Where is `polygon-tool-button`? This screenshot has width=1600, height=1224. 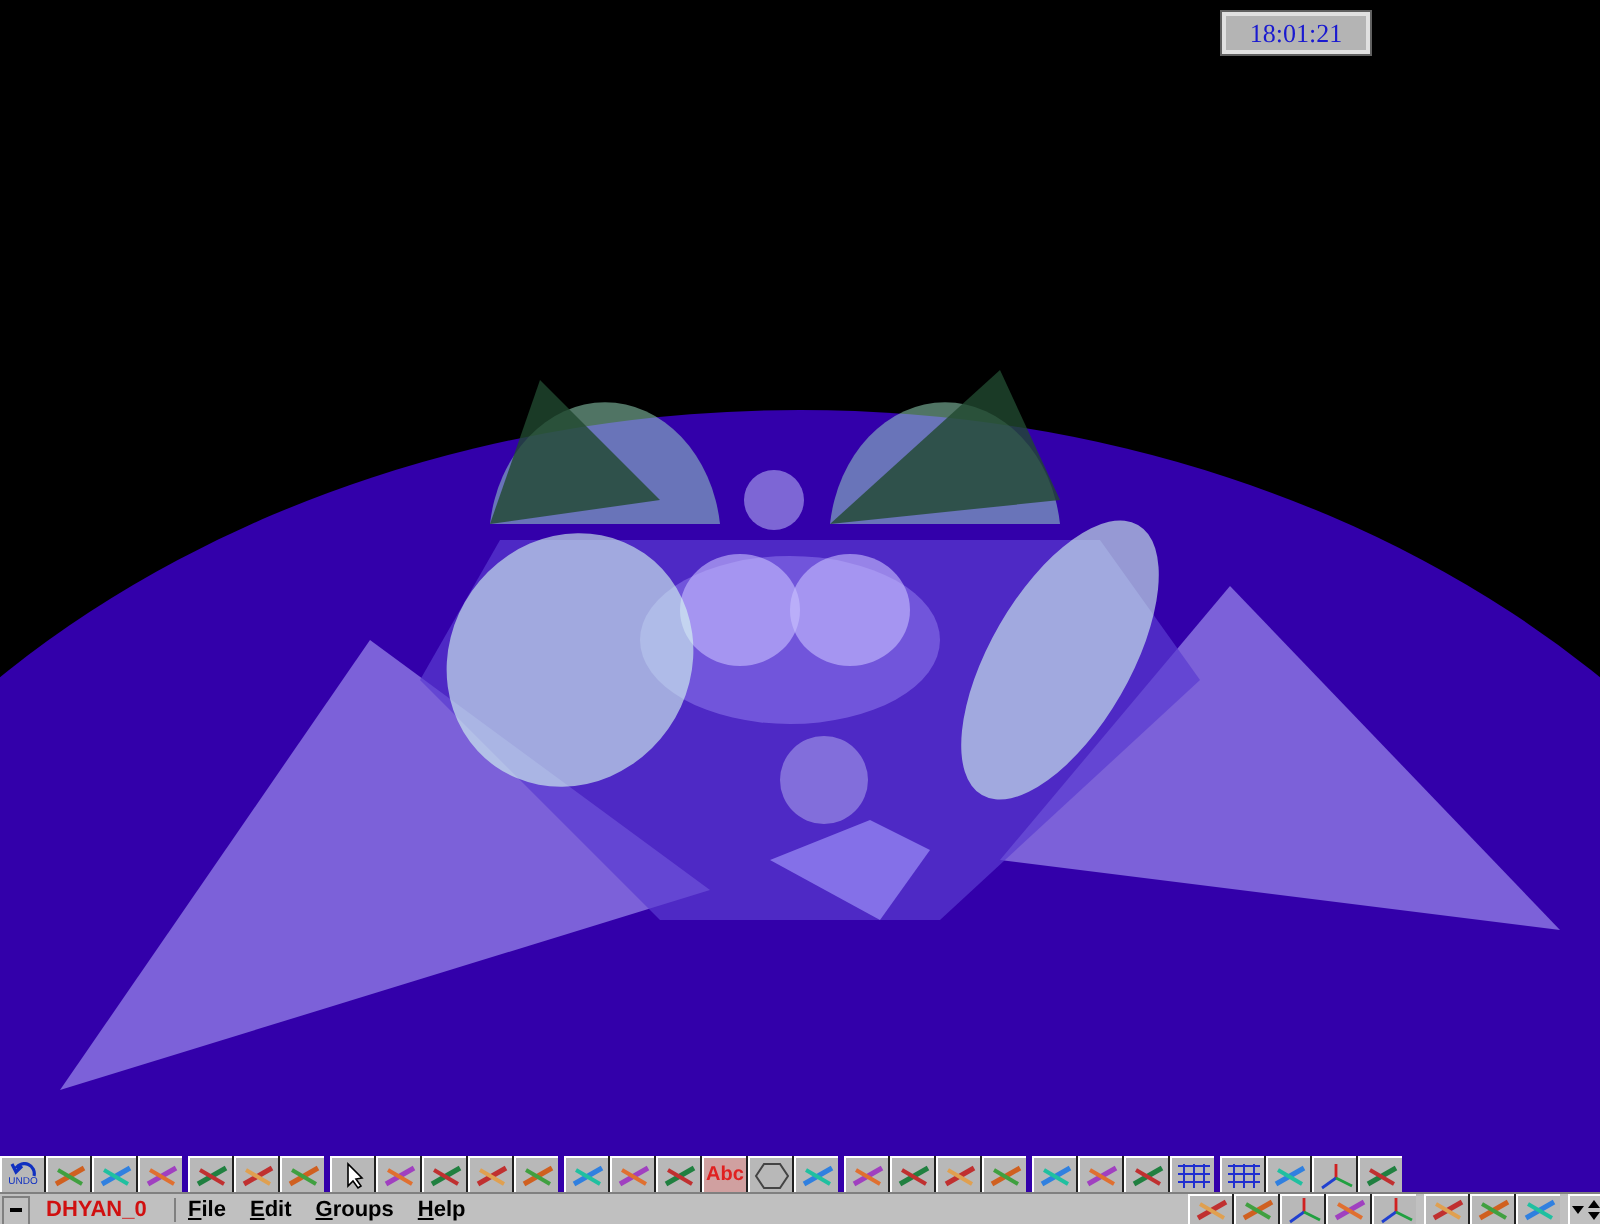 polygon-tool-button is located at coordinates (770, 1174).